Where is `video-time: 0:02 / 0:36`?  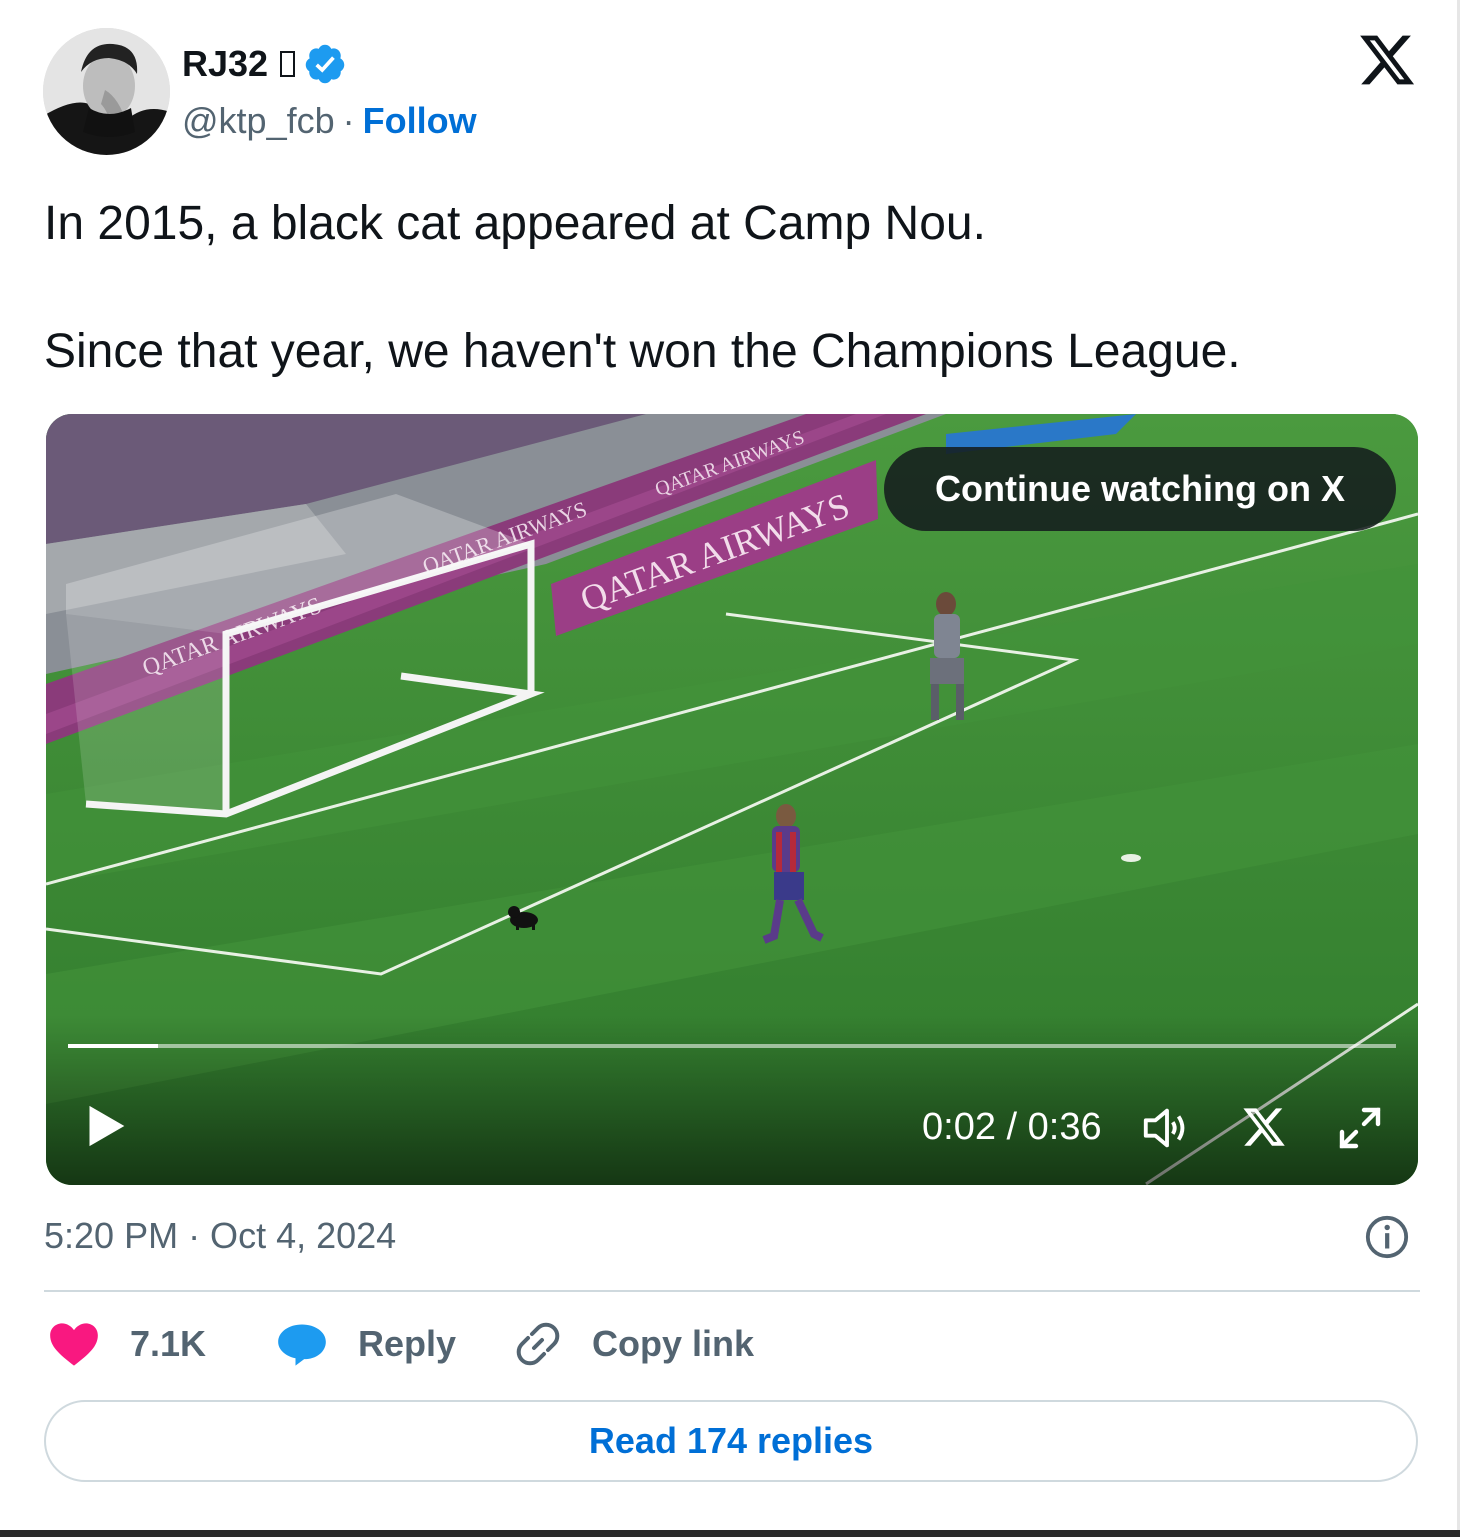 video-time: 0:02 / 0:36 is located at coordinates (1012, 1127).